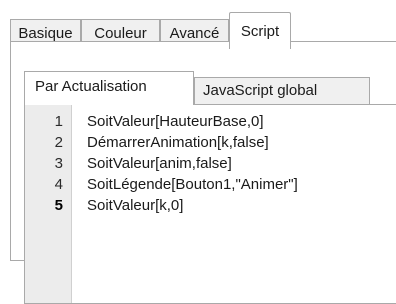 This screenshot has height=304, width=396. Describe the element at coordinates (58, 184) in the screenshot. I see `line-number: 4` at that location.